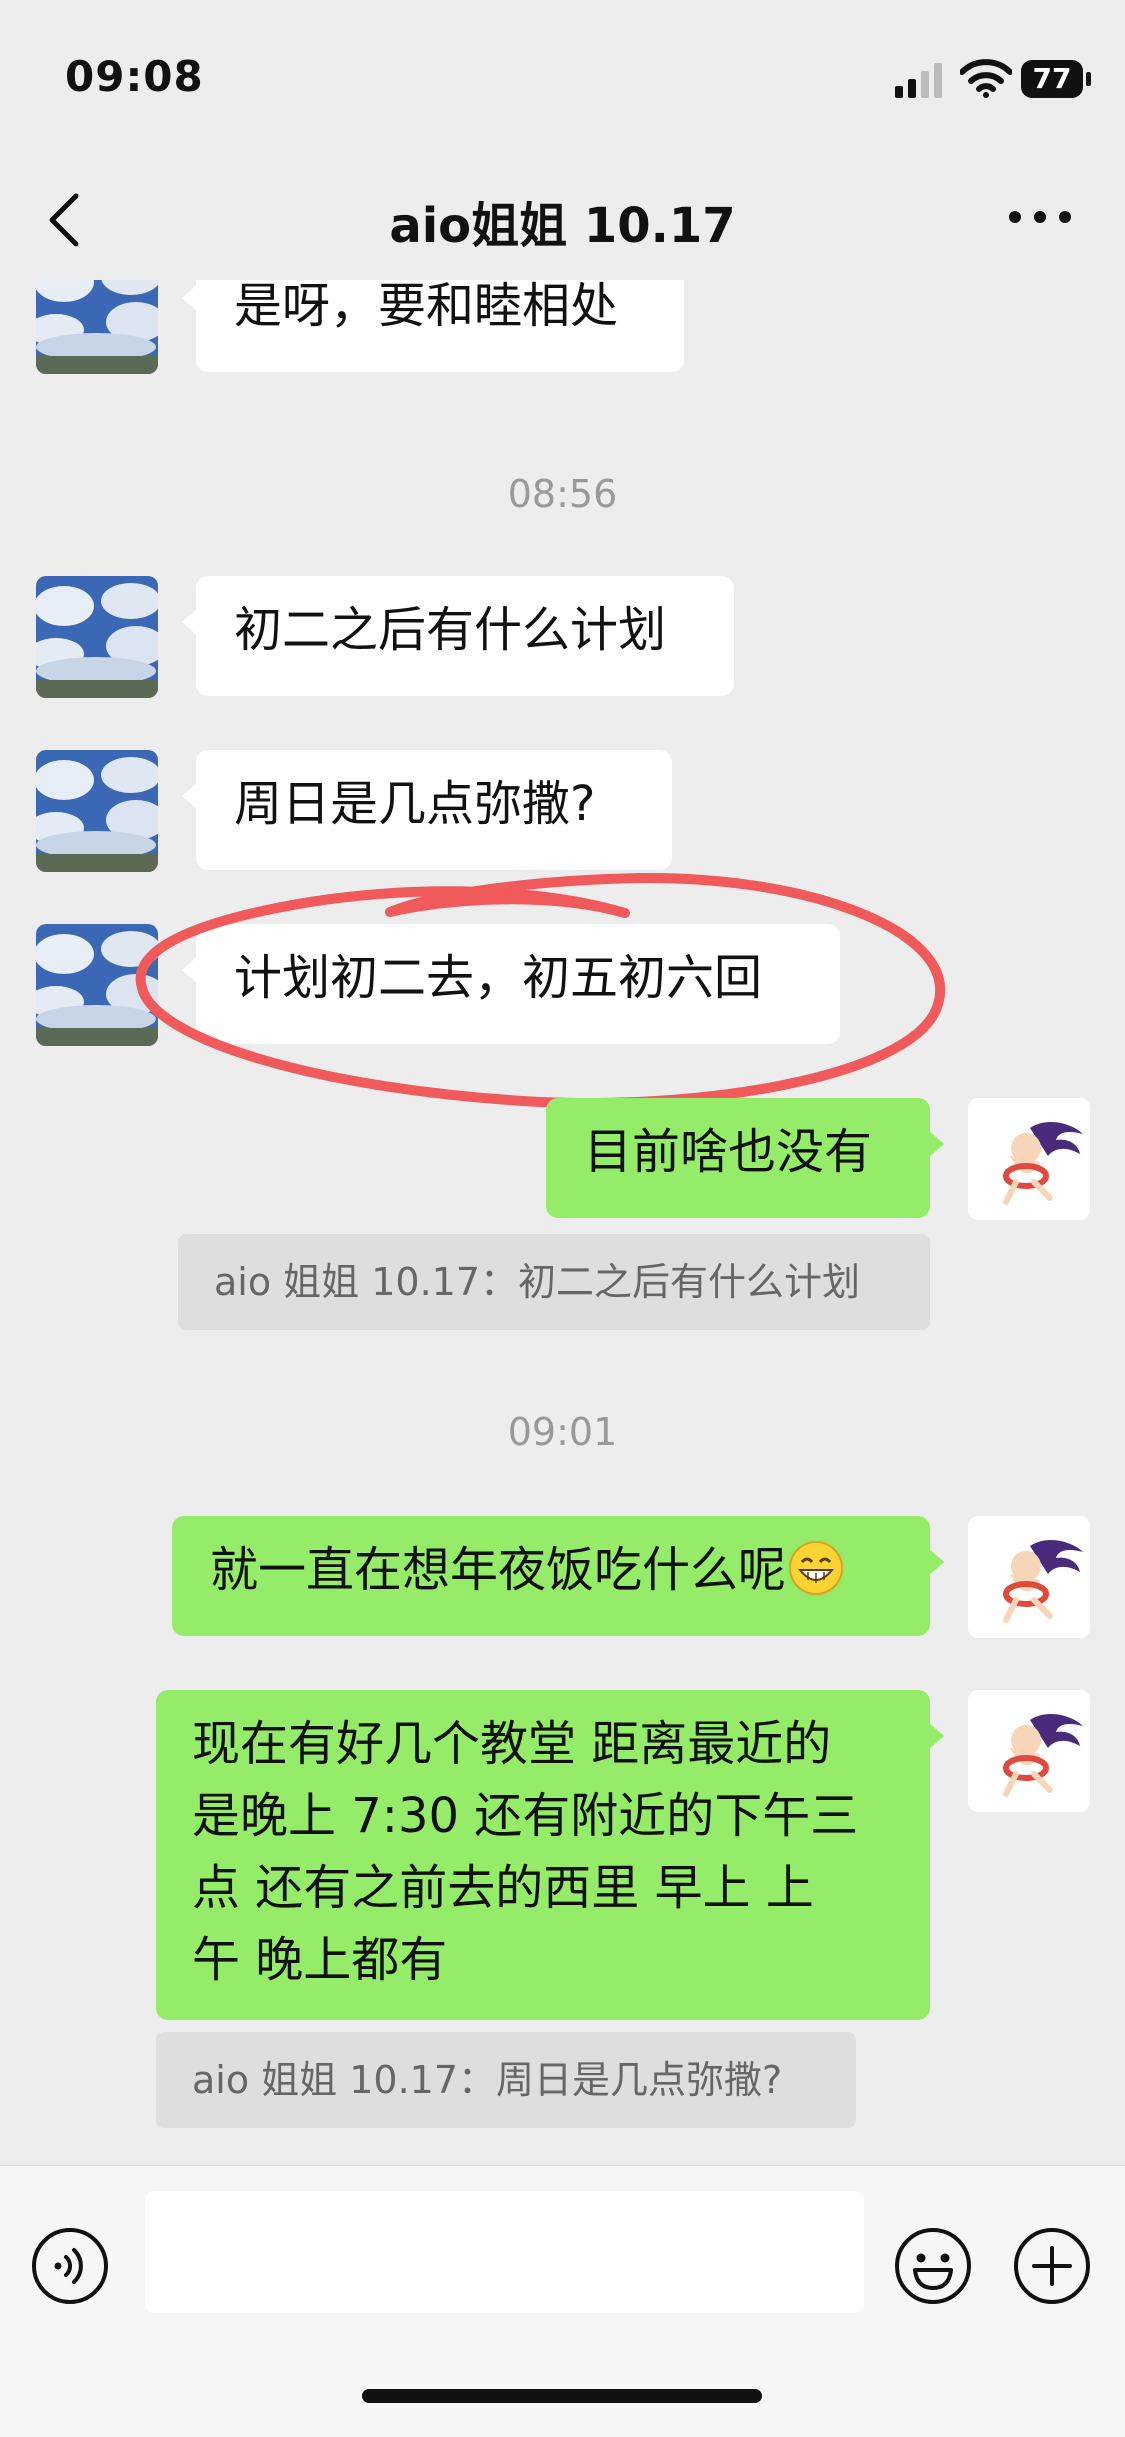 Image resolution: width=1125 pixels, height=2437 pixels. What do you see at coordinates (450, 630) in the screenshot?
I see `message-text: 初二之后有什么计划` at bounding box center [450, 630].